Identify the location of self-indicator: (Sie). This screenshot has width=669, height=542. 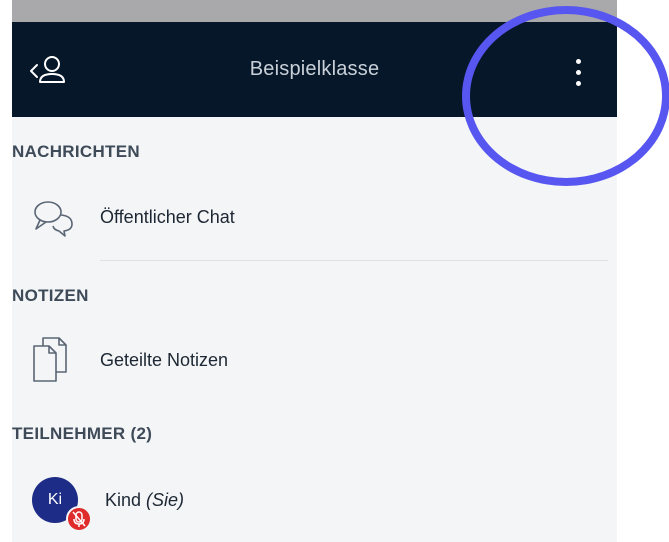
(165, 500).